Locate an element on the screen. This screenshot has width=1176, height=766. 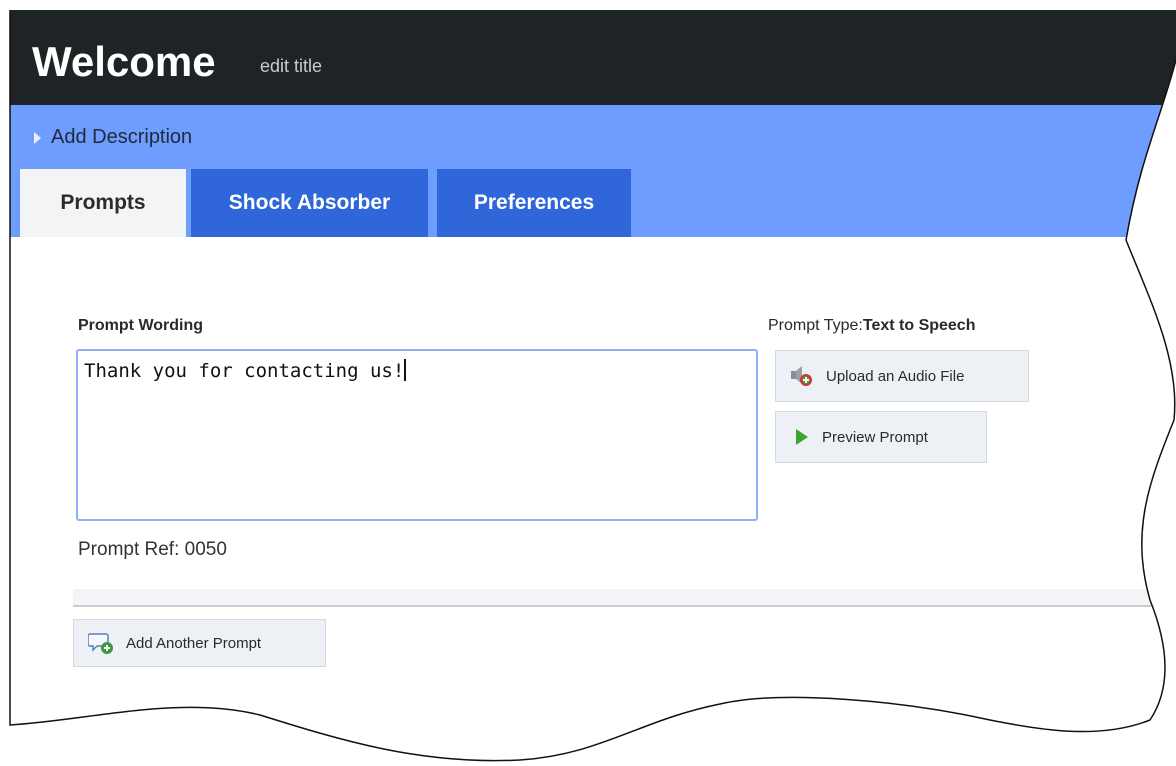
text-caret is located at coordinates (405, 370).